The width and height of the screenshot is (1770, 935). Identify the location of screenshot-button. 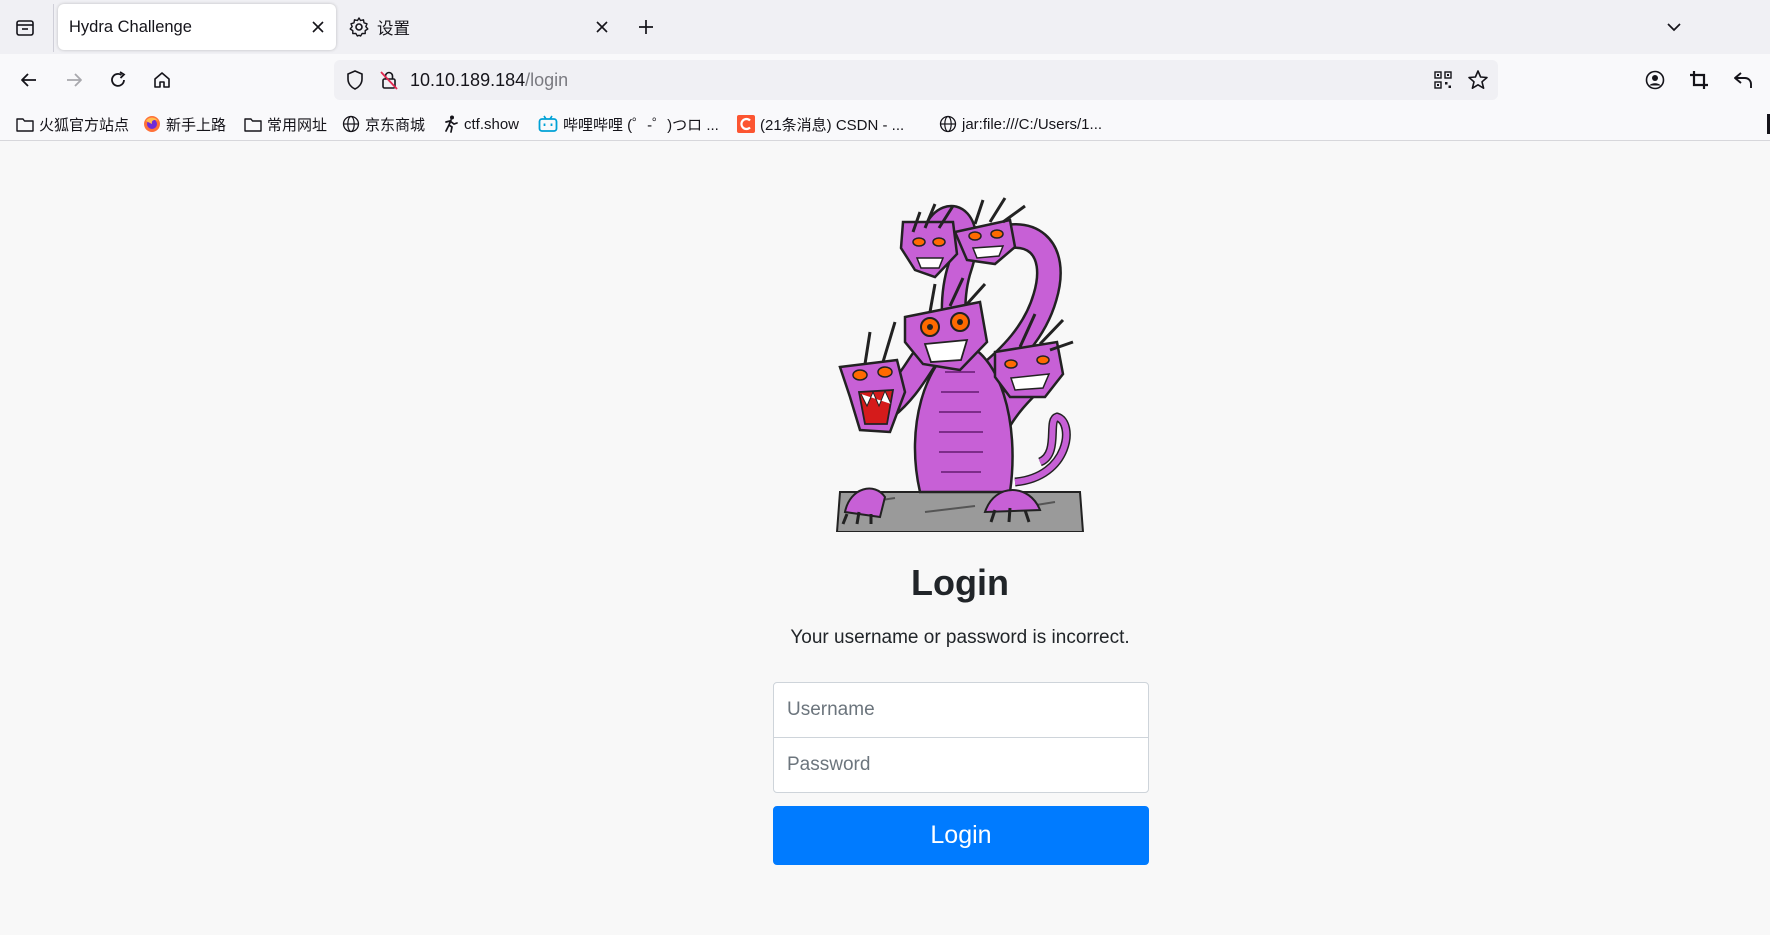
(1699, 80).